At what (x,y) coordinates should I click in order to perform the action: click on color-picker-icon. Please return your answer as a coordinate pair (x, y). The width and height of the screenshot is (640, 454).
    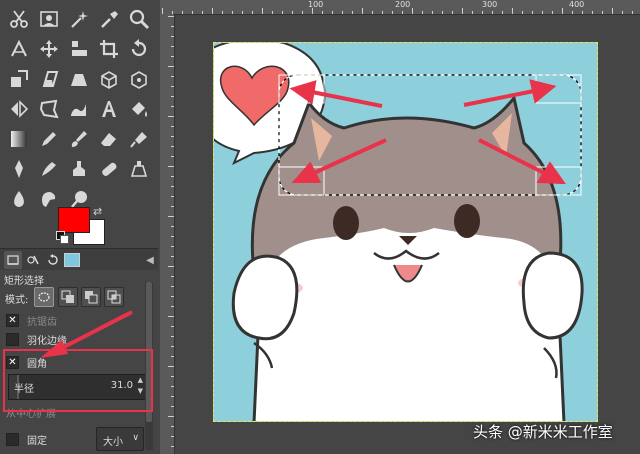
    Looking at the image, I should click on (109, 19).